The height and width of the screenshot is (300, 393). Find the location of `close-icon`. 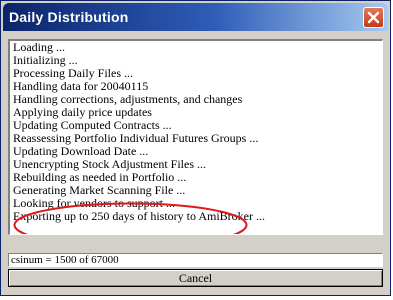

close-icon is located at coordinates (373, 17).